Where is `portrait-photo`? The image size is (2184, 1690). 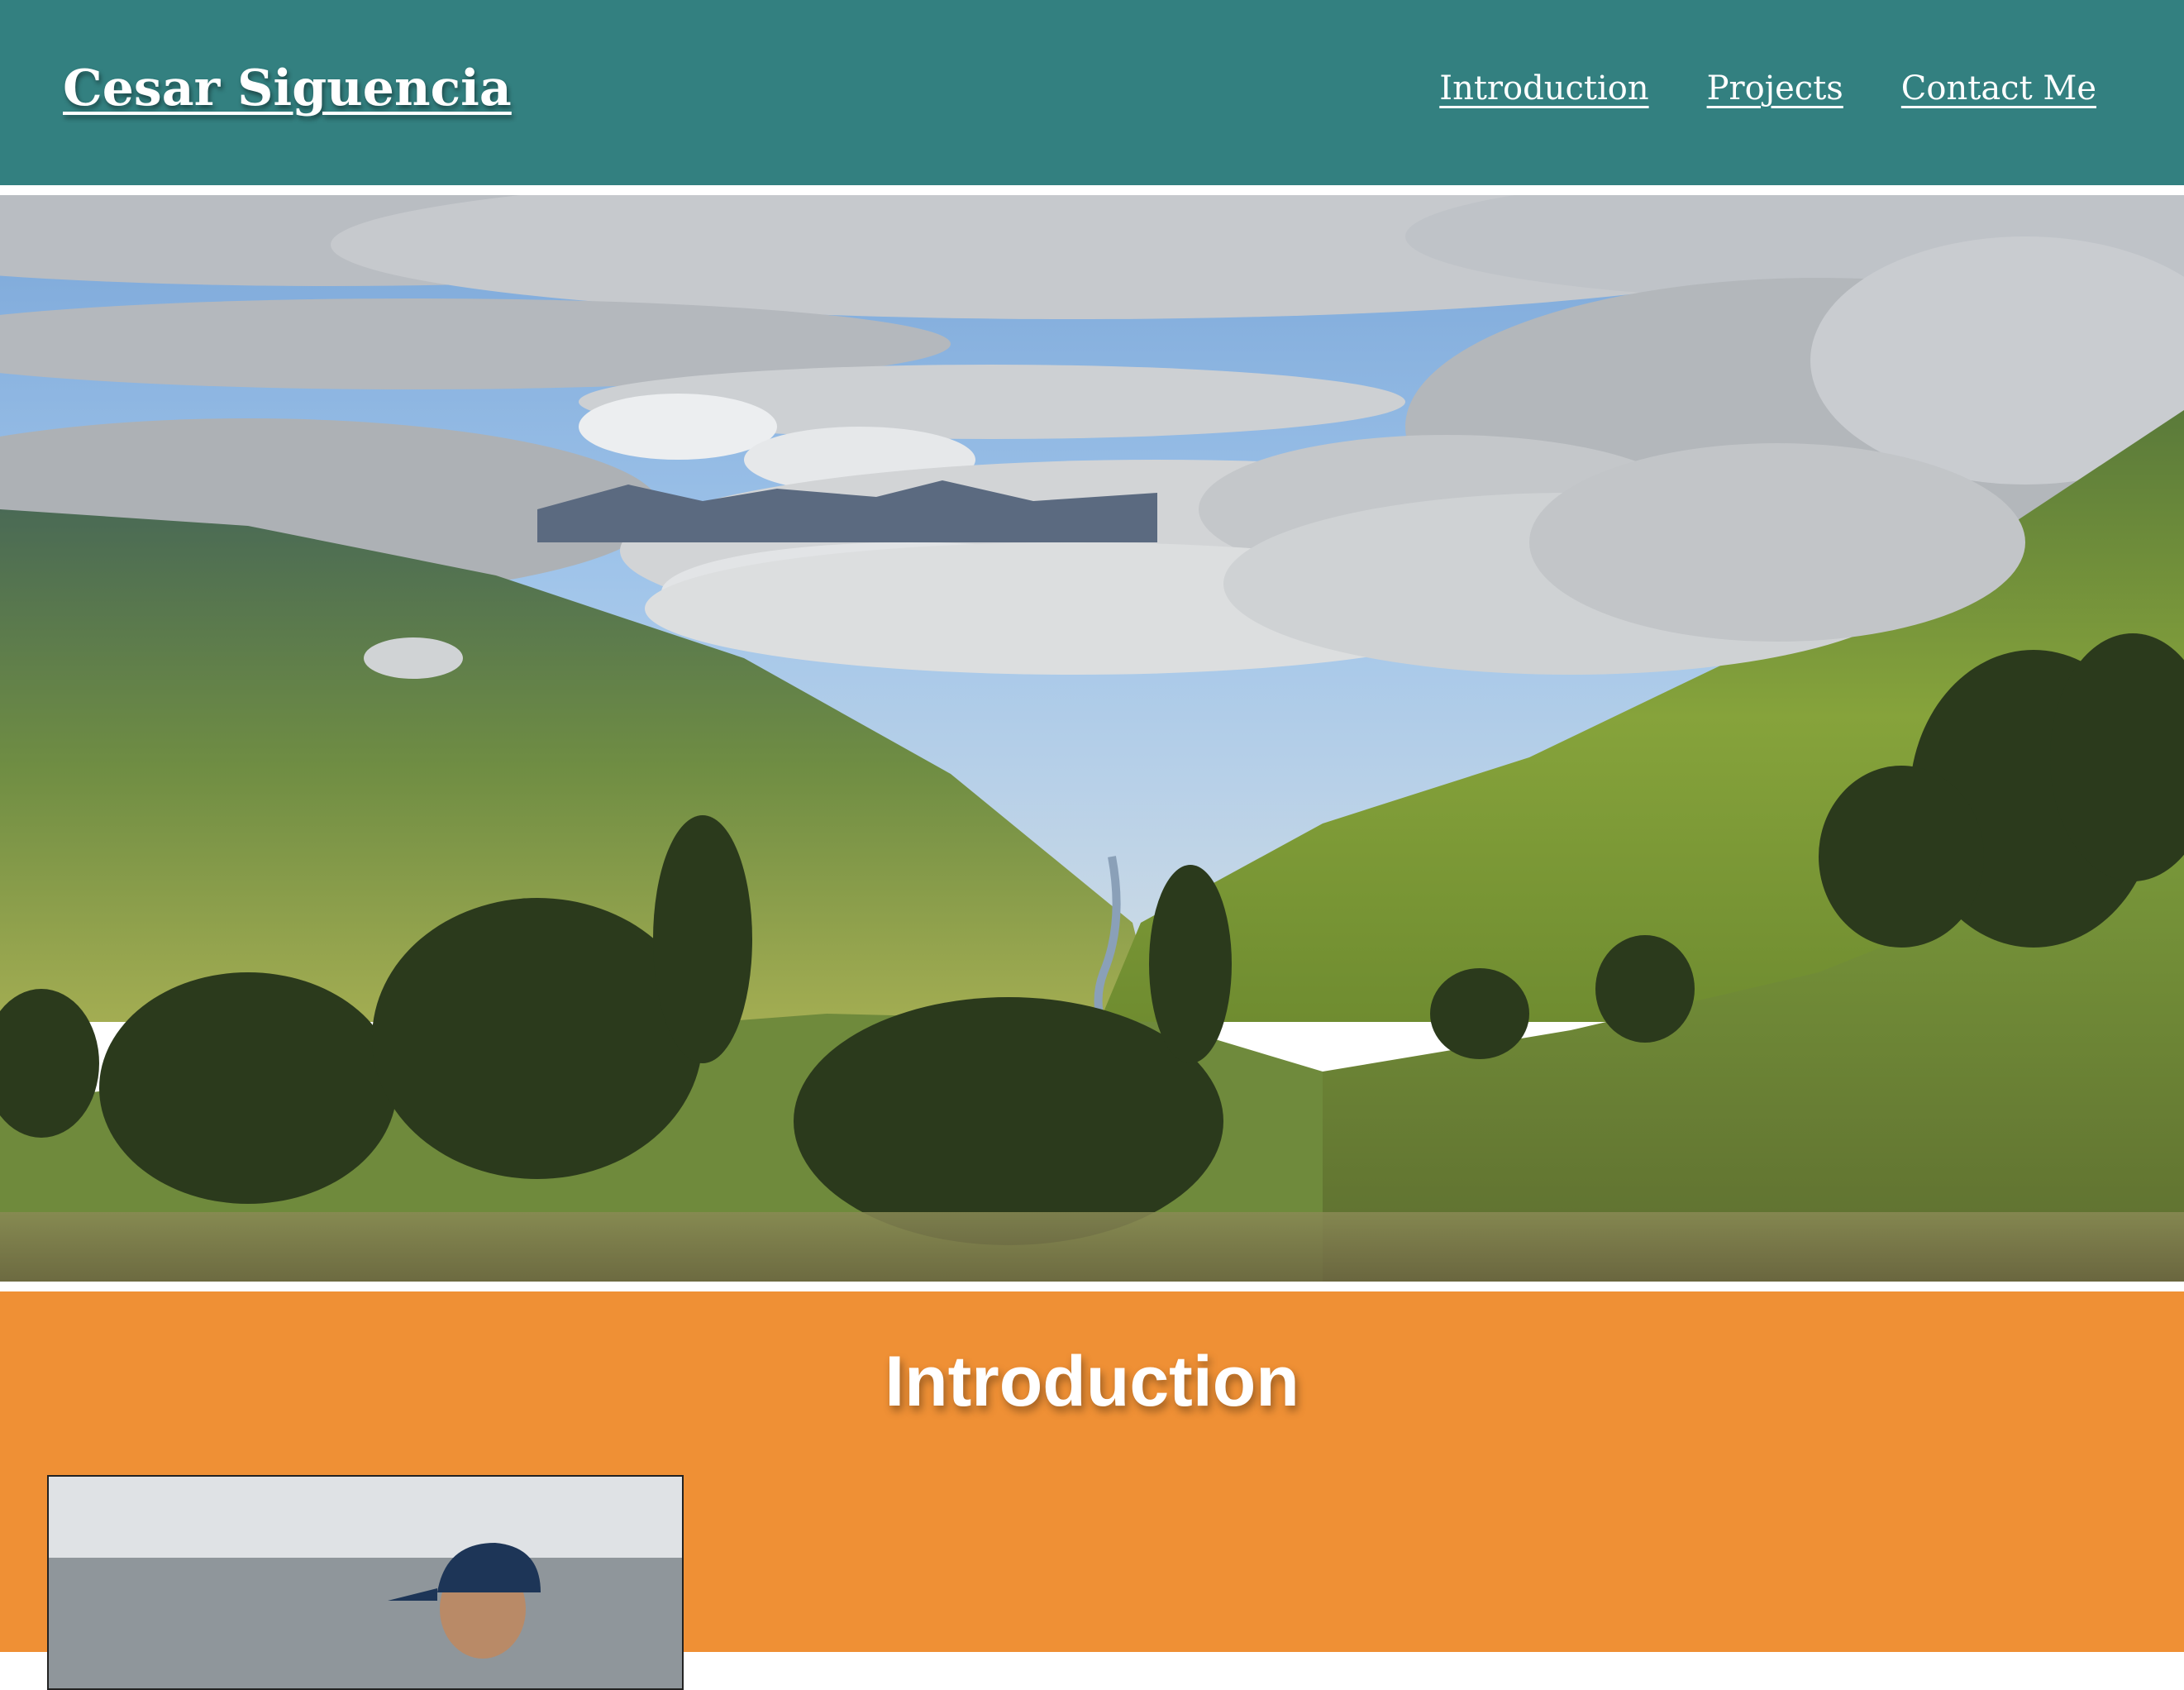 portrait-photo is located at coordinates (365, 1583).